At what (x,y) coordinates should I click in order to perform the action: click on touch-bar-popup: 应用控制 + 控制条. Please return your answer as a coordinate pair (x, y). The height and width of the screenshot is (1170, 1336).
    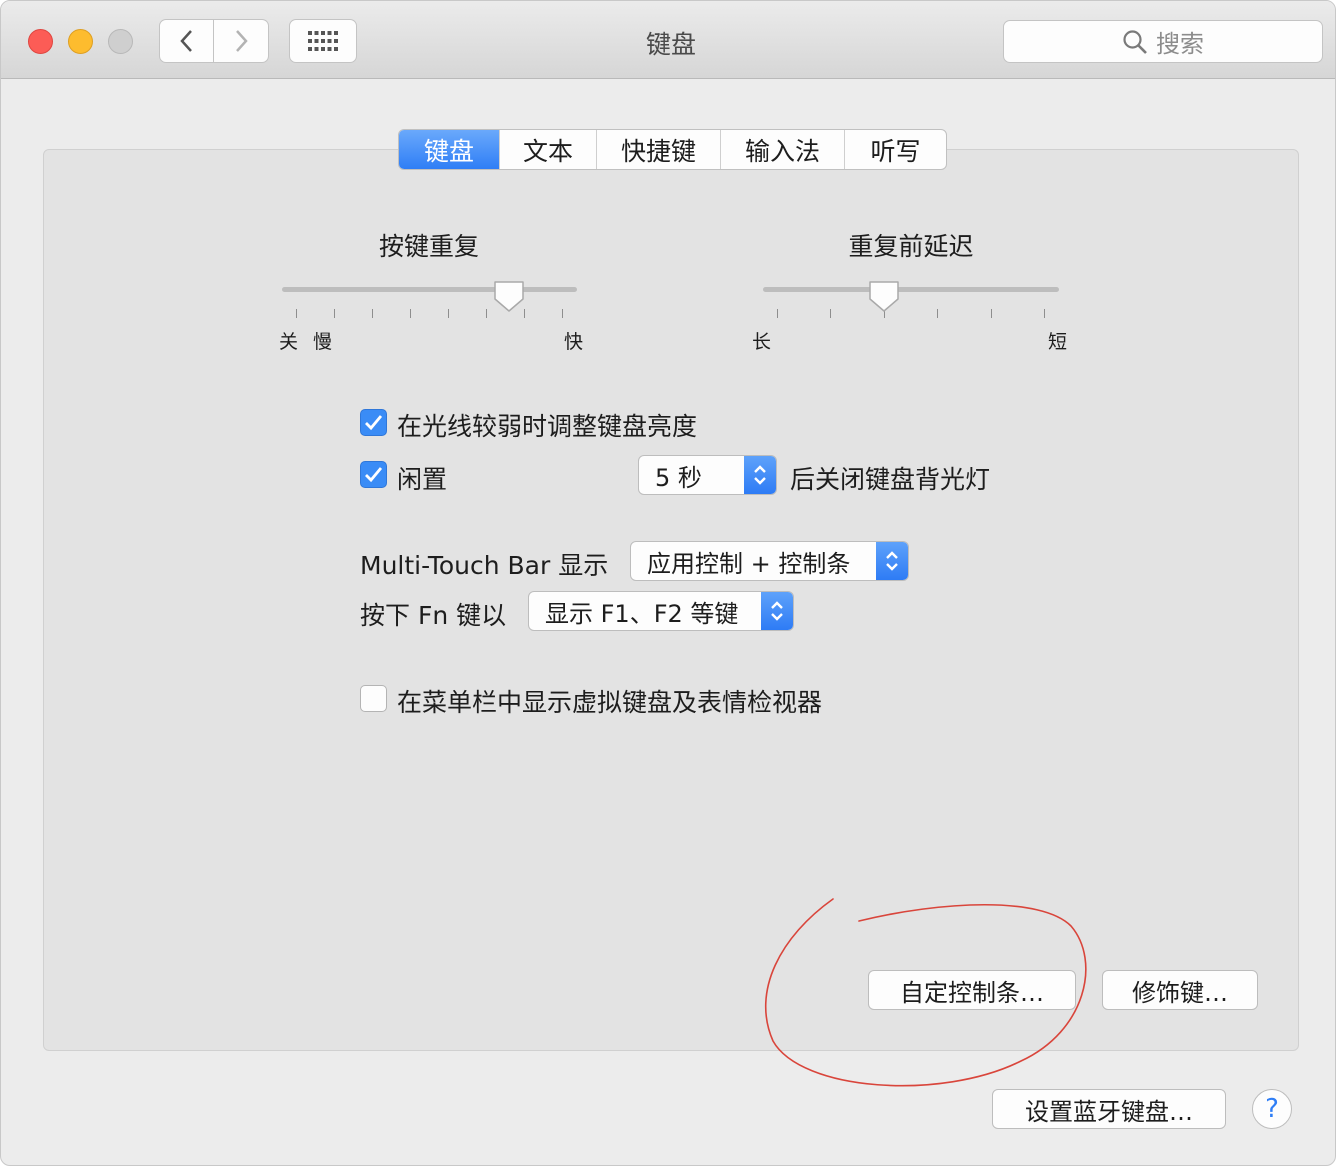
    Looking at the image, I should click on (769, 561).